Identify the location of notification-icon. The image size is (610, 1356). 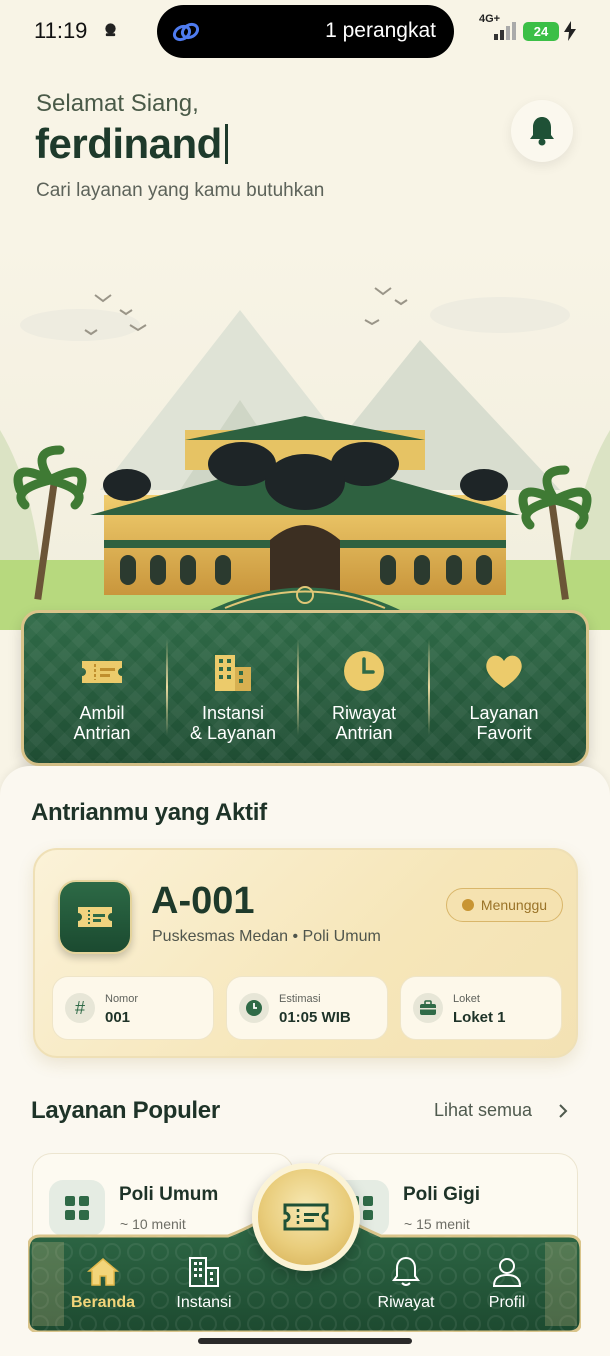
(110, 30).